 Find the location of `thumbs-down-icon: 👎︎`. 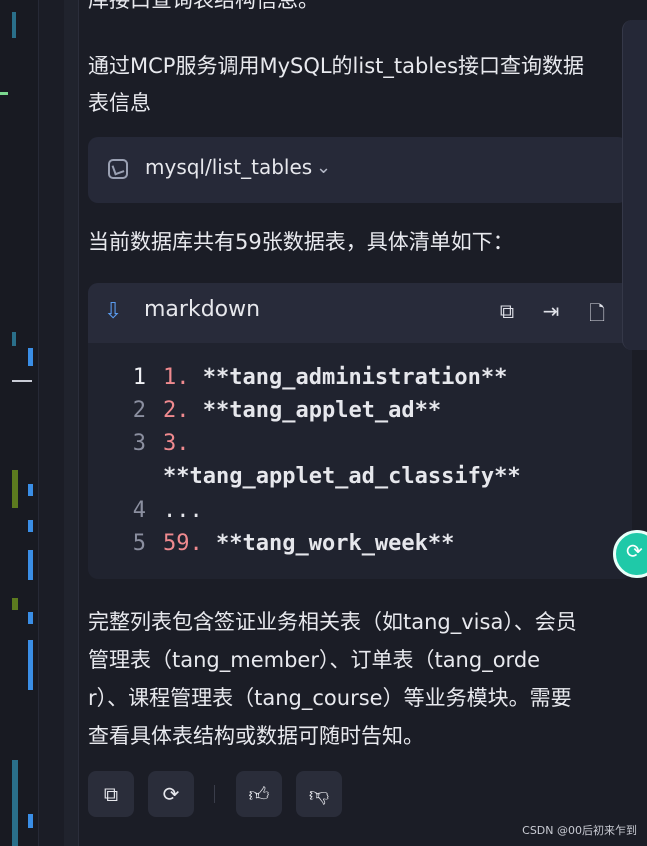

thumbs-down-icon: 👎︎ is located at coordinates (319, 794).